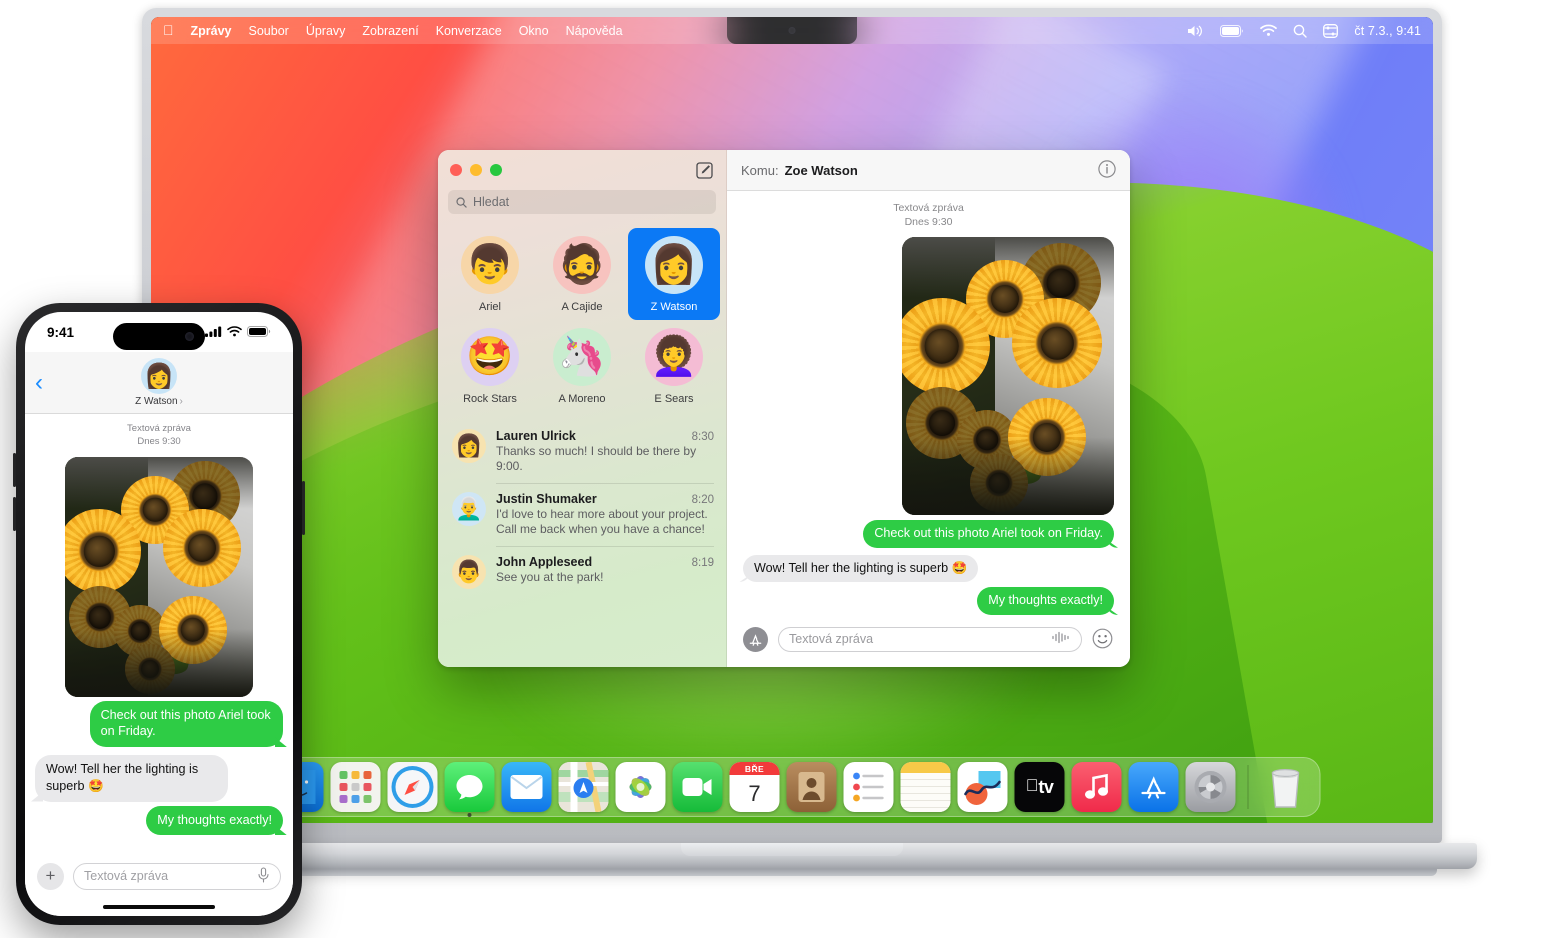  I want to click on dock-item-contacts, so click(811, 787).